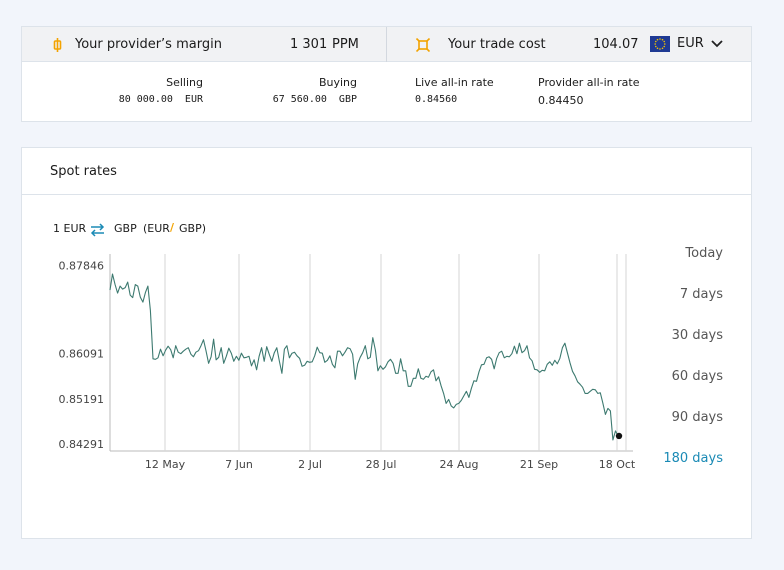 The image size is (784, 570). What do you see at coordinates (148, 44) in the screenshot?
I see `margin-label: Your provider’s margin` at bounding box center [148, 44].